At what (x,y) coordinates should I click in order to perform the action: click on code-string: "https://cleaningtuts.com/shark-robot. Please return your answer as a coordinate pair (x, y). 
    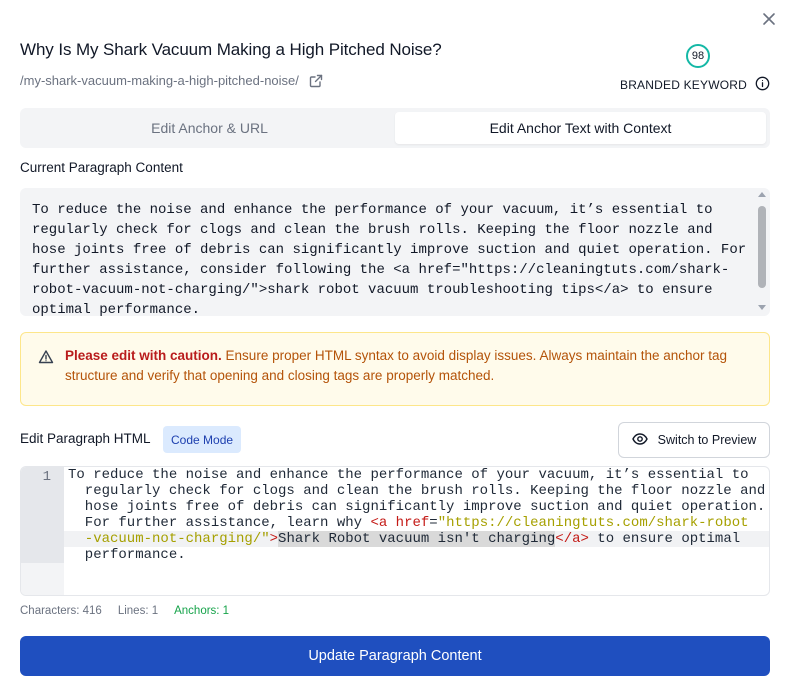
    Looking at the image, I should click on (593, 523).